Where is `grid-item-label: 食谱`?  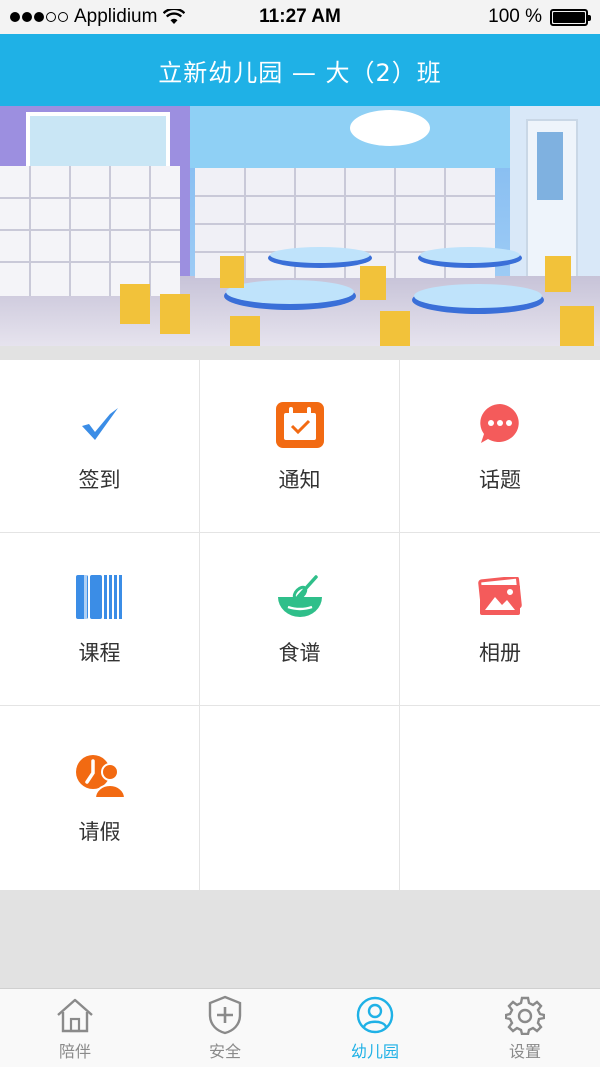
grid-item-label: 食谱 is located at coordinates (299, 653).